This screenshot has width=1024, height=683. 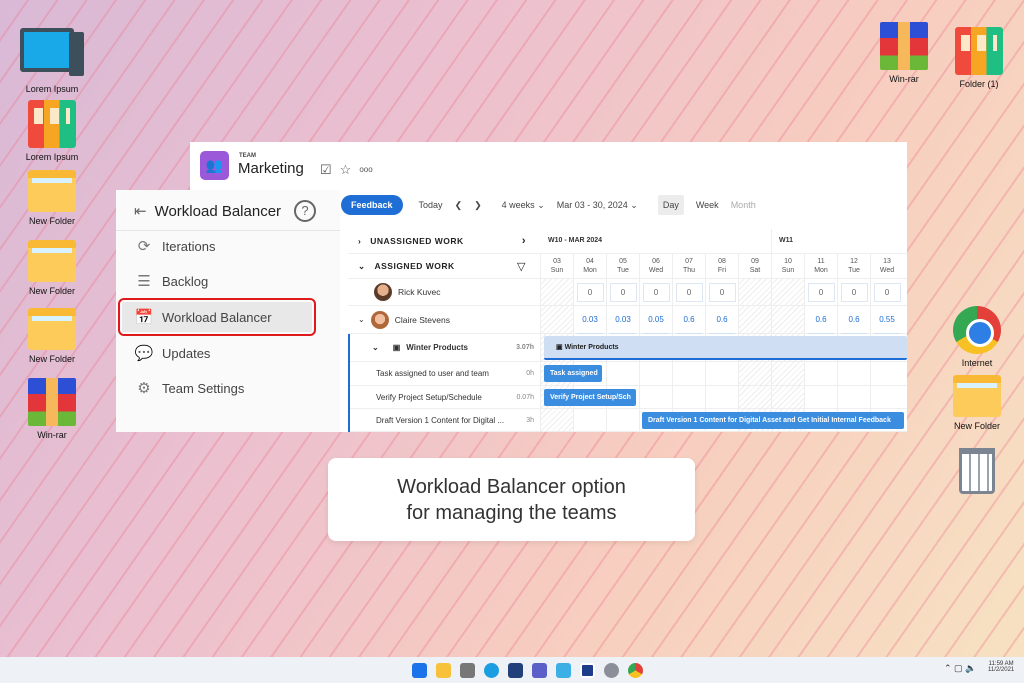 I want to click on checkbox-icon: ☑, so click(x=326, y=170).